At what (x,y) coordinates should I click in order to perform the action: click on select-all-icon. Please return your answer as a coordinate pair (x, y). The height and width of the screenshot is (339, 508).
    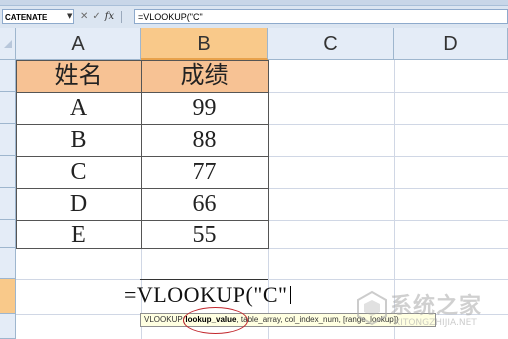
    Looking at the image, I should click on (8, 44).